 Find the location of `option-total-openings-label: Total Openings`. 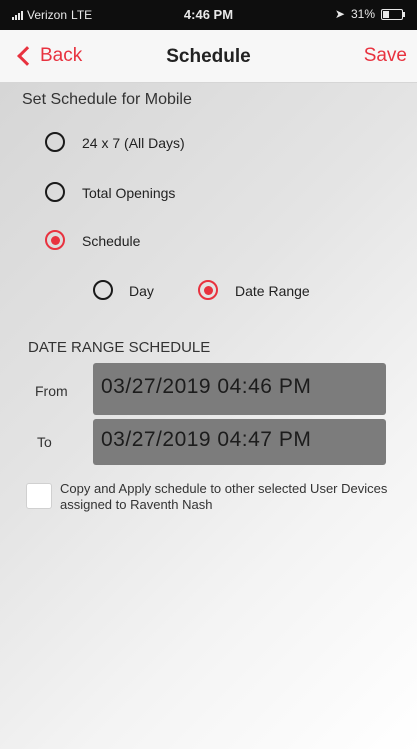

option-total-openings-label: Total Openings is located at coordinates (129, 193).